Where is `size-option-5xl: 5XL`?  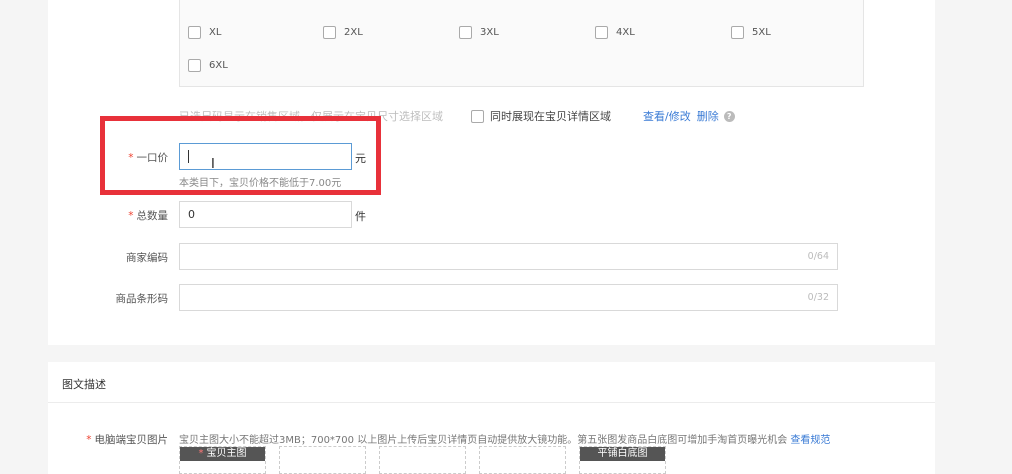 size-option-5xl: 5XL is located at coordinates (751, 32).